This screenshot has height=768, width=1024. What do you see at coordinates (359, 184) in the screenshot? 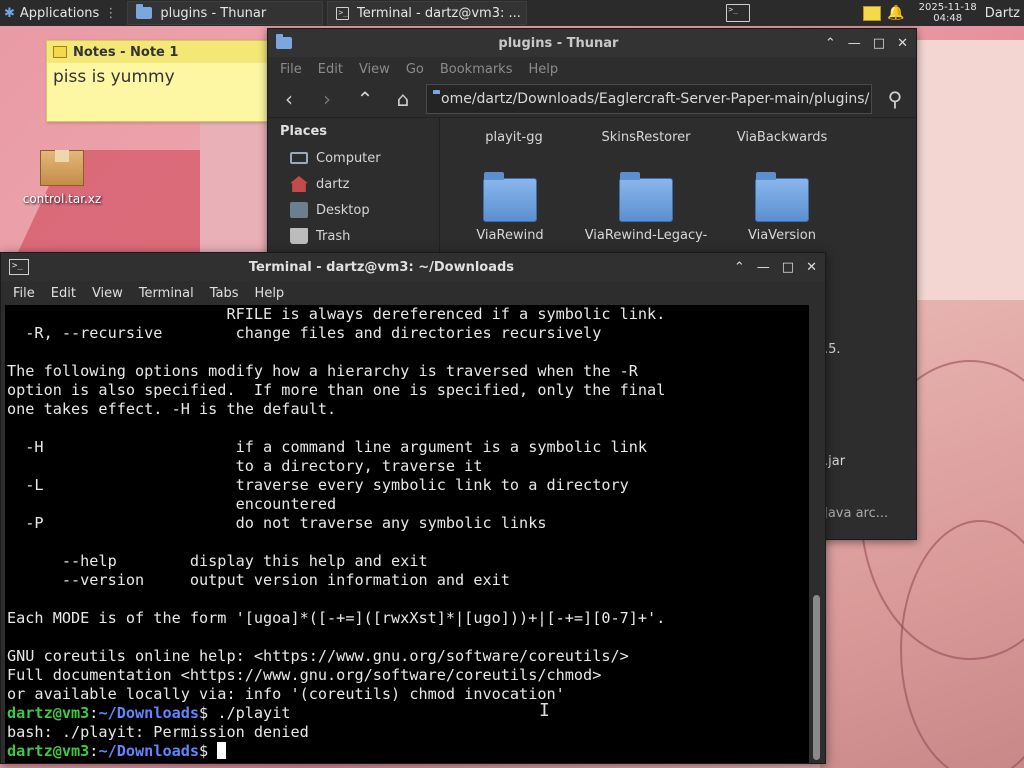
I see `sidebar-item-home: dartz` at bounding box center [359, 184].